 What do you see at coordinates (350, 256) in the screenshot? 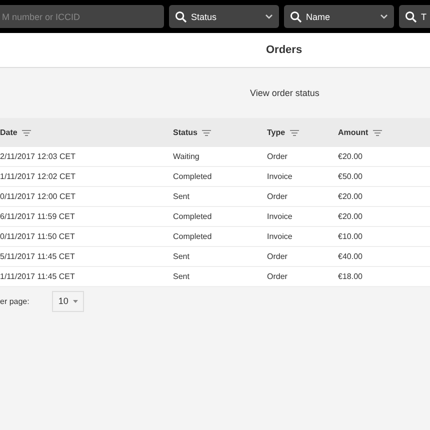
I see `table-cell: €40.00` at bounding box center [350, 256].